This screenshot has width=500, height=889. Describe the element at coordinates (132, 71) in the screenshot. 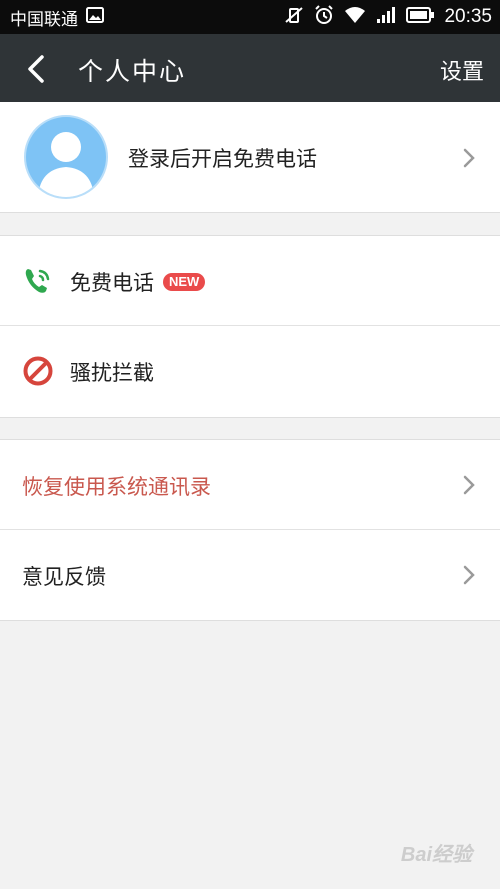

I see `page-title: 个人中心` at that location.